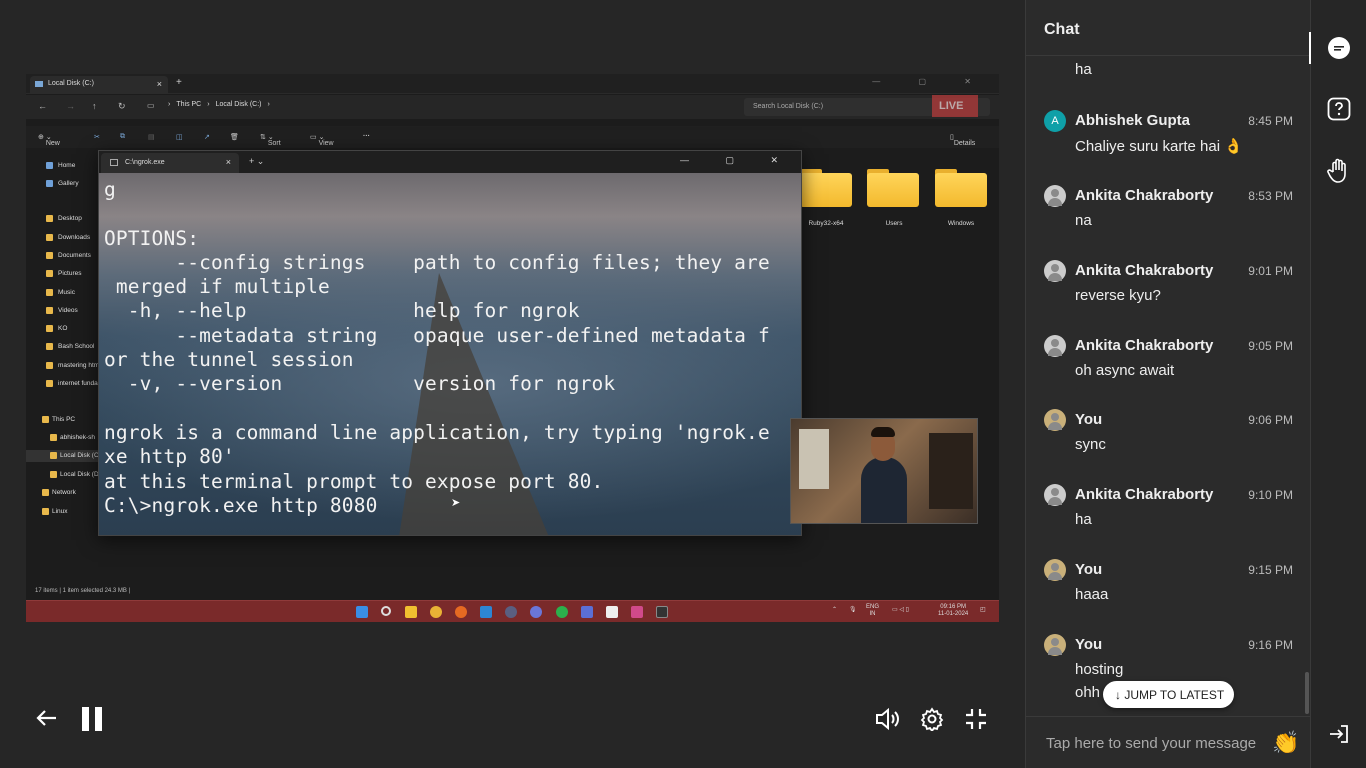 This screenshot has height=768, width=1366. I want to click on clap-emoji-button: 👏, so click(1285, 743).